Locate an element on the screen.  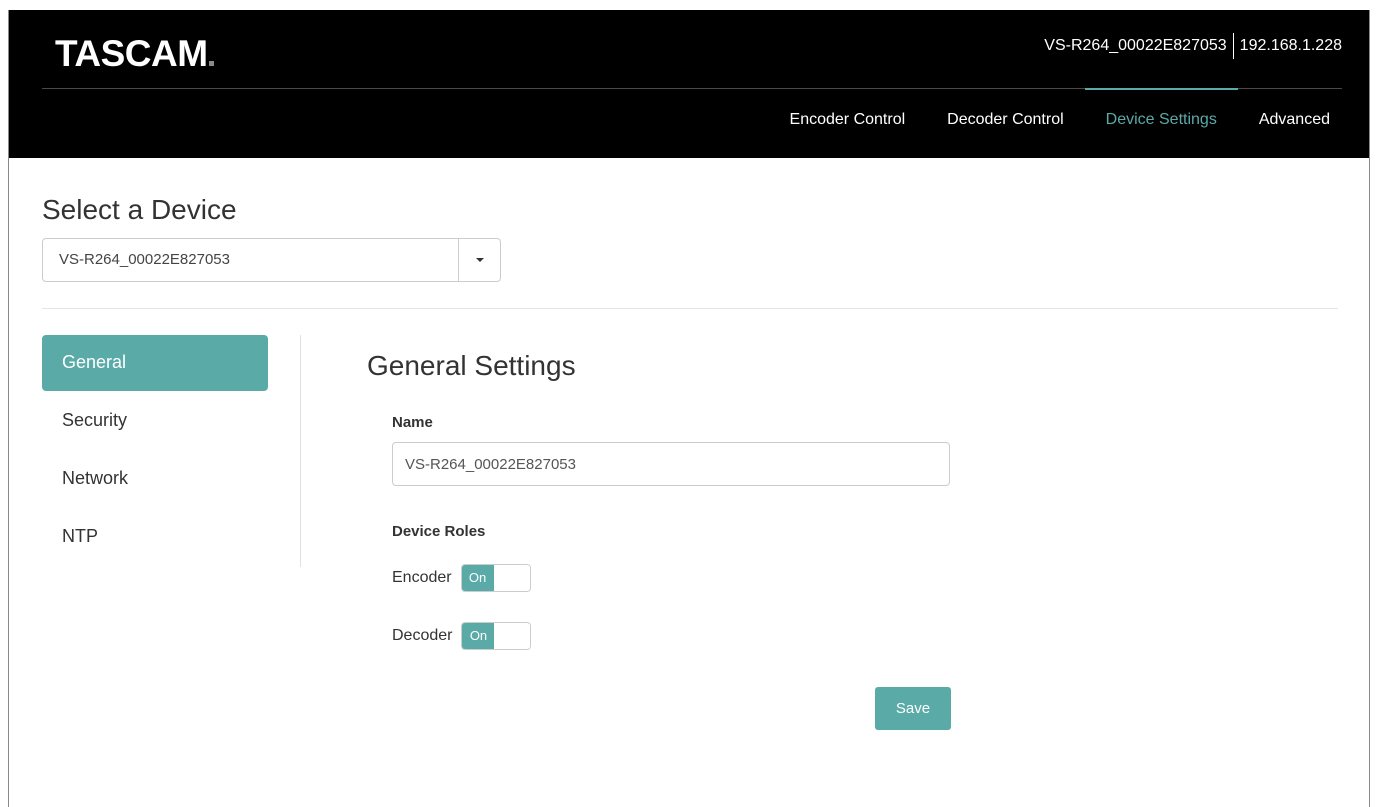
logo-text: TASCAM is located at coordinates (131, 53).